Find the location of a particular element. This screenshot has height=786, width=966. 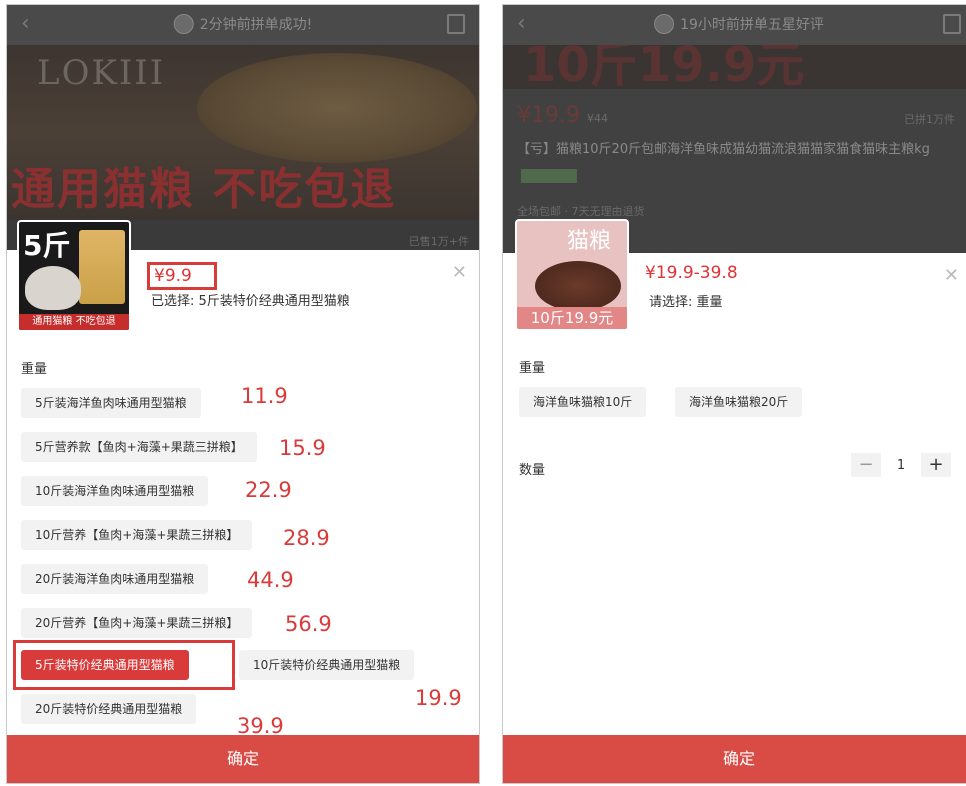

select-prompt-text: 请选择: 重量 is located at coordinates (686, 302).